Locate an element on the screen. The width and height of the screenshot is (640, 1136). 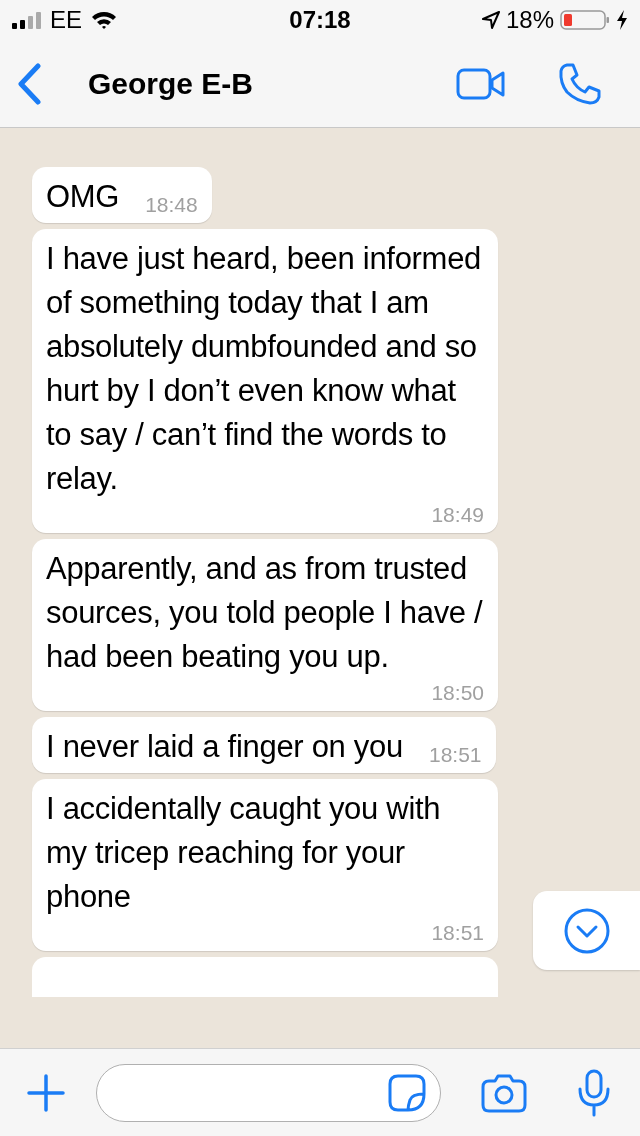
carrier-name: EE is located at coordinates (66, 20).